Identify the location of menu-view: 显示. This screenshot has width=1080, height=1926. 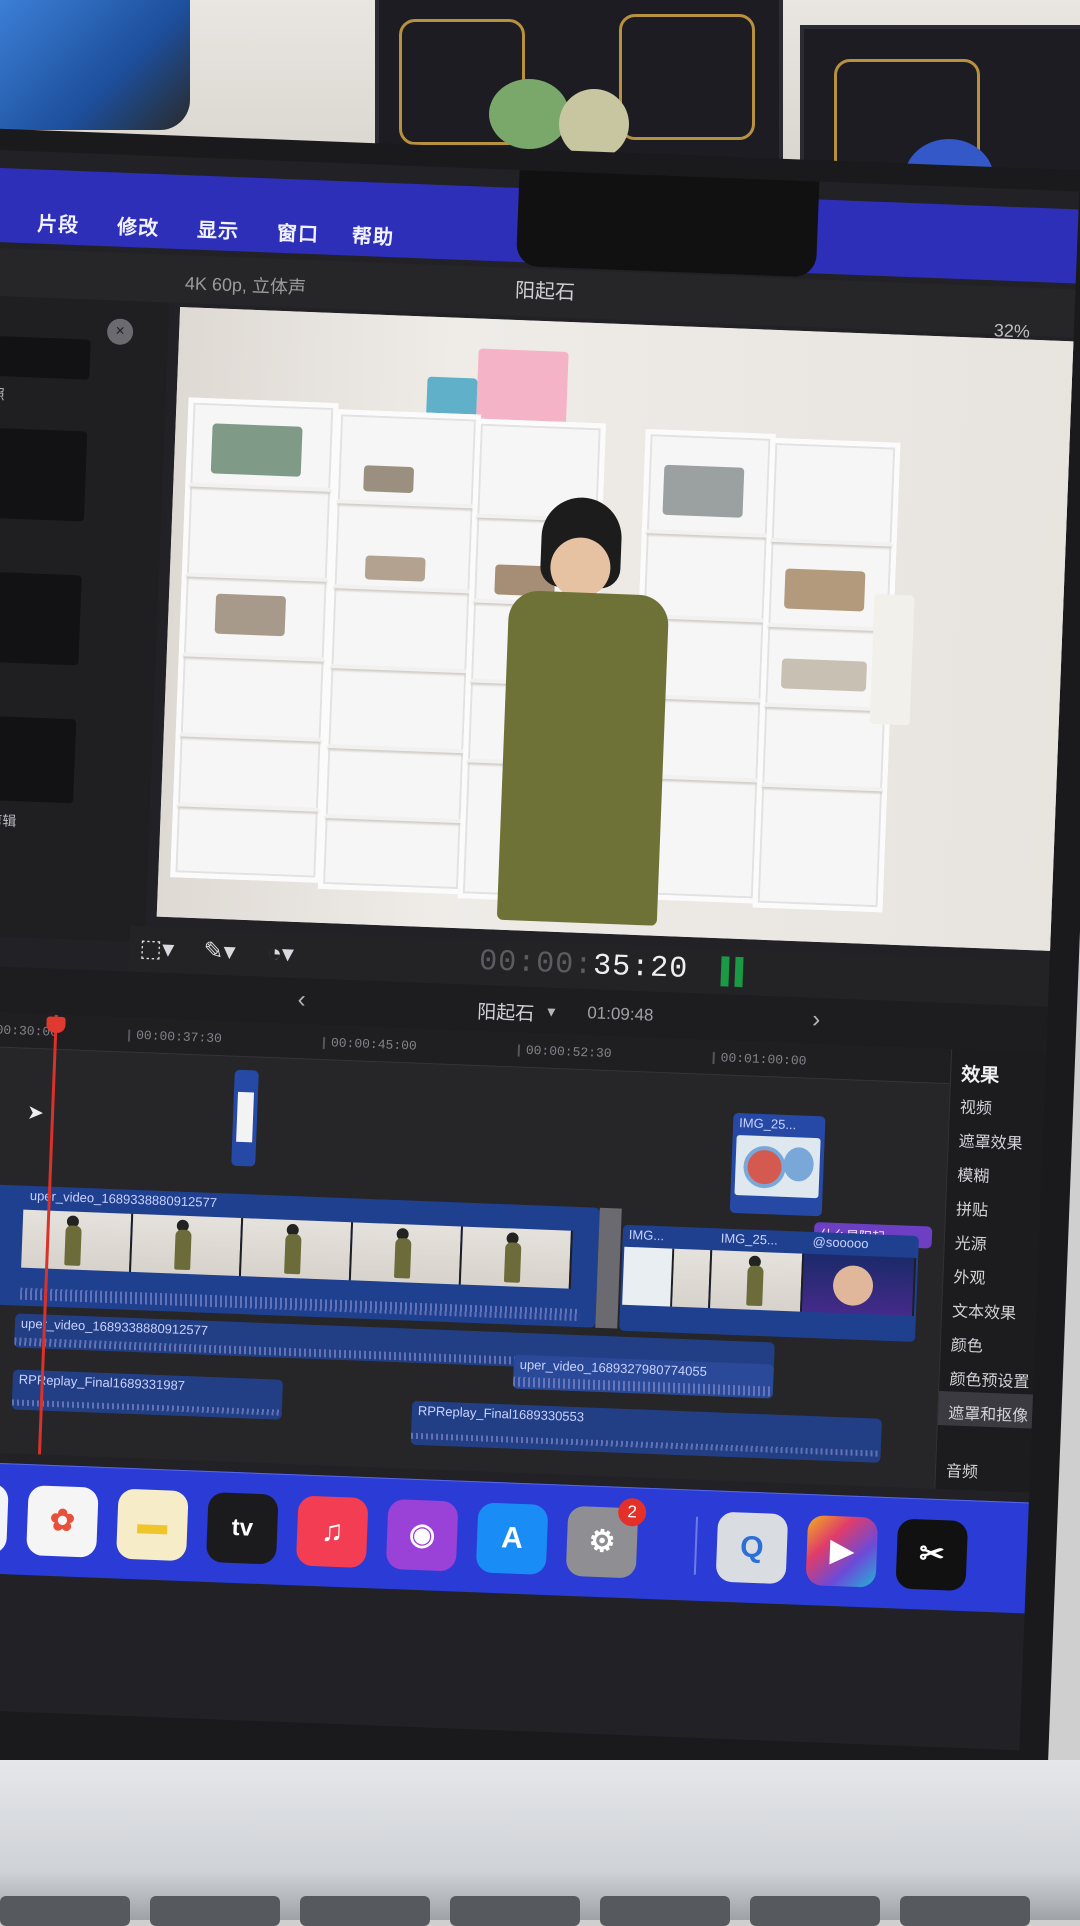
(218, 229).